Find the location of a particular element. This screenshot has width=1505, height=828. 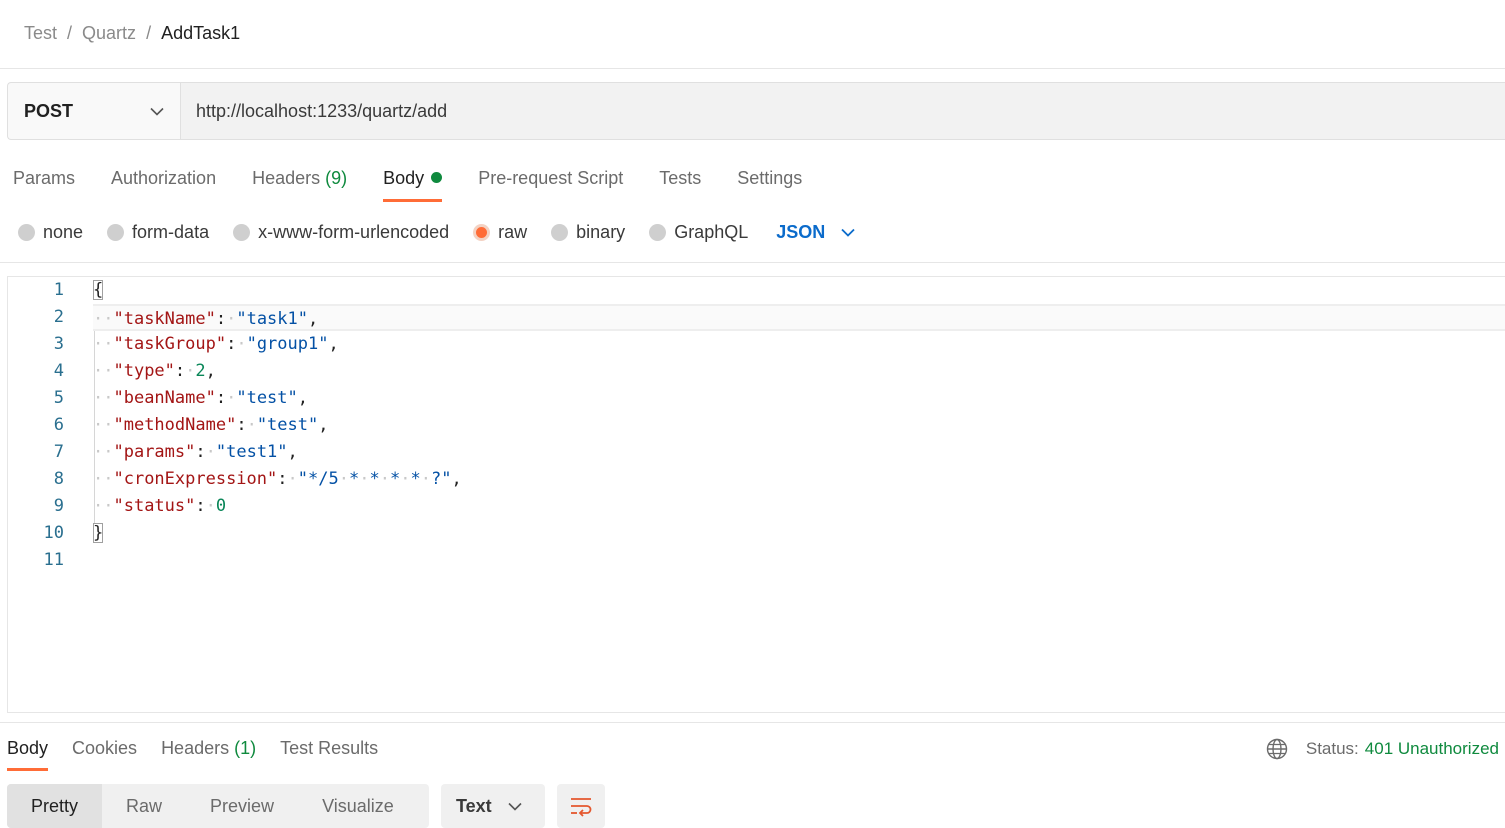

tab-label: Headers is located at coordinates (286, 178).